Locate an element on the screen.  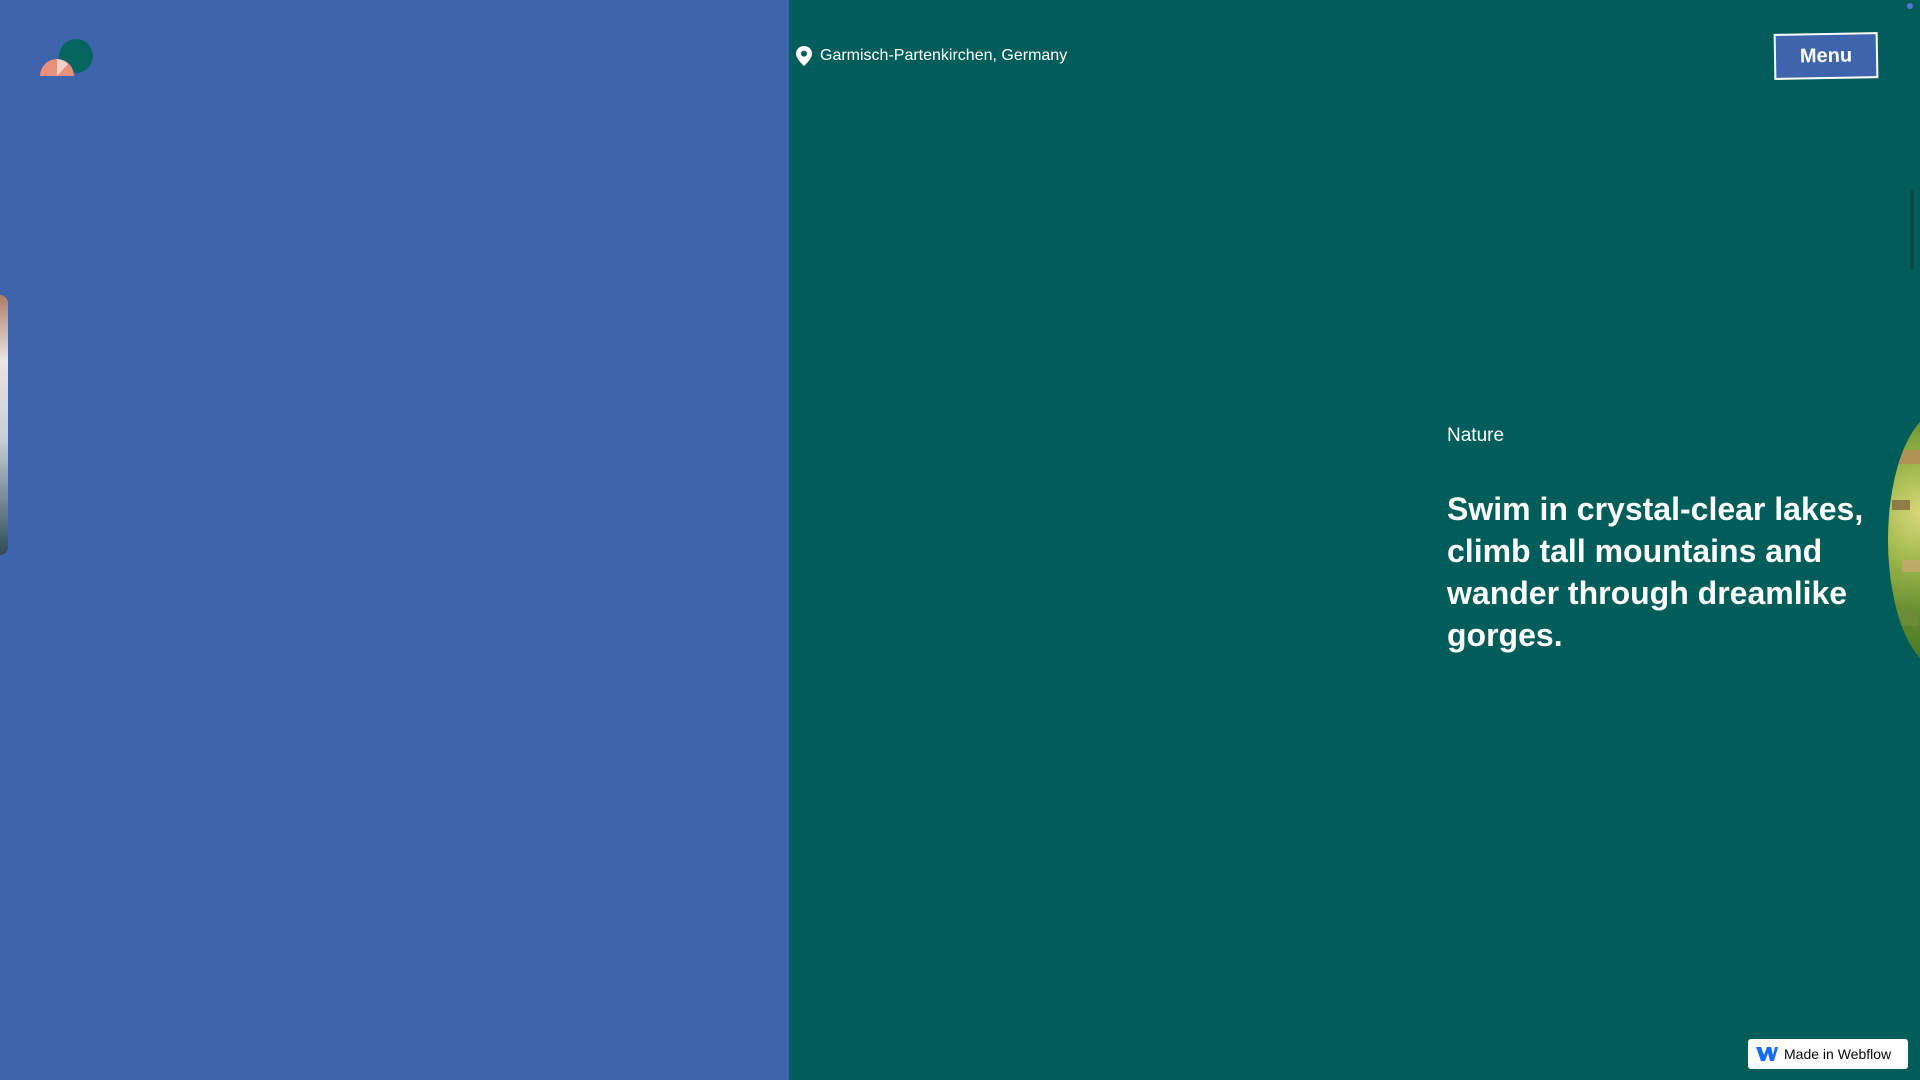
webflow-badge-label: Made in Webflow is located at coordinates (1838, 1054).